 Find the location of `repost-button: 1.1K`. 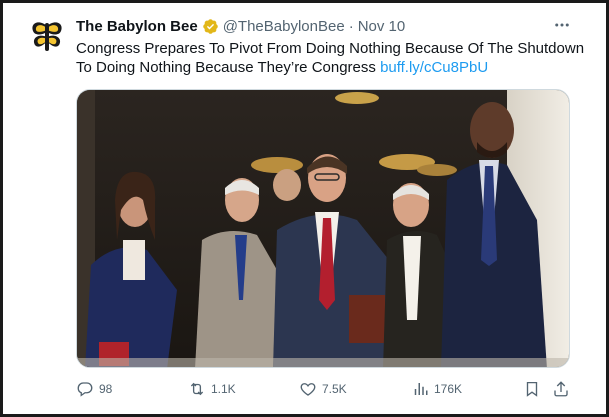

repost-button: 1.1K is located at coordinates (212, 389).